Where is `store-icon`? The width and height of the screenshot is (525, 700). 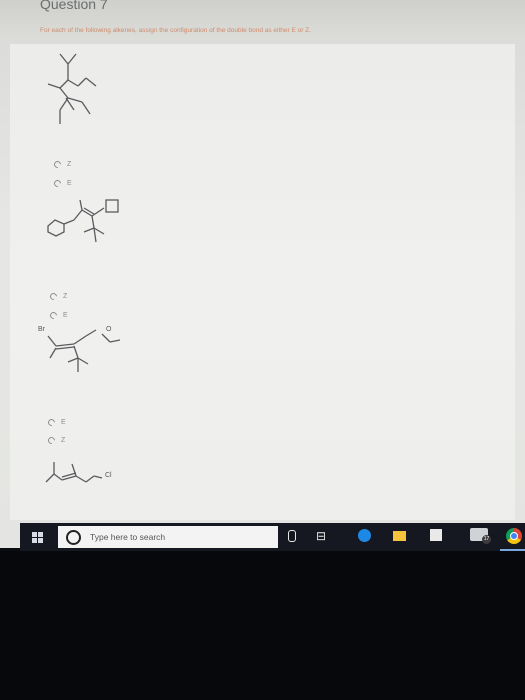
store-icon is located at coordinates (436, 535).